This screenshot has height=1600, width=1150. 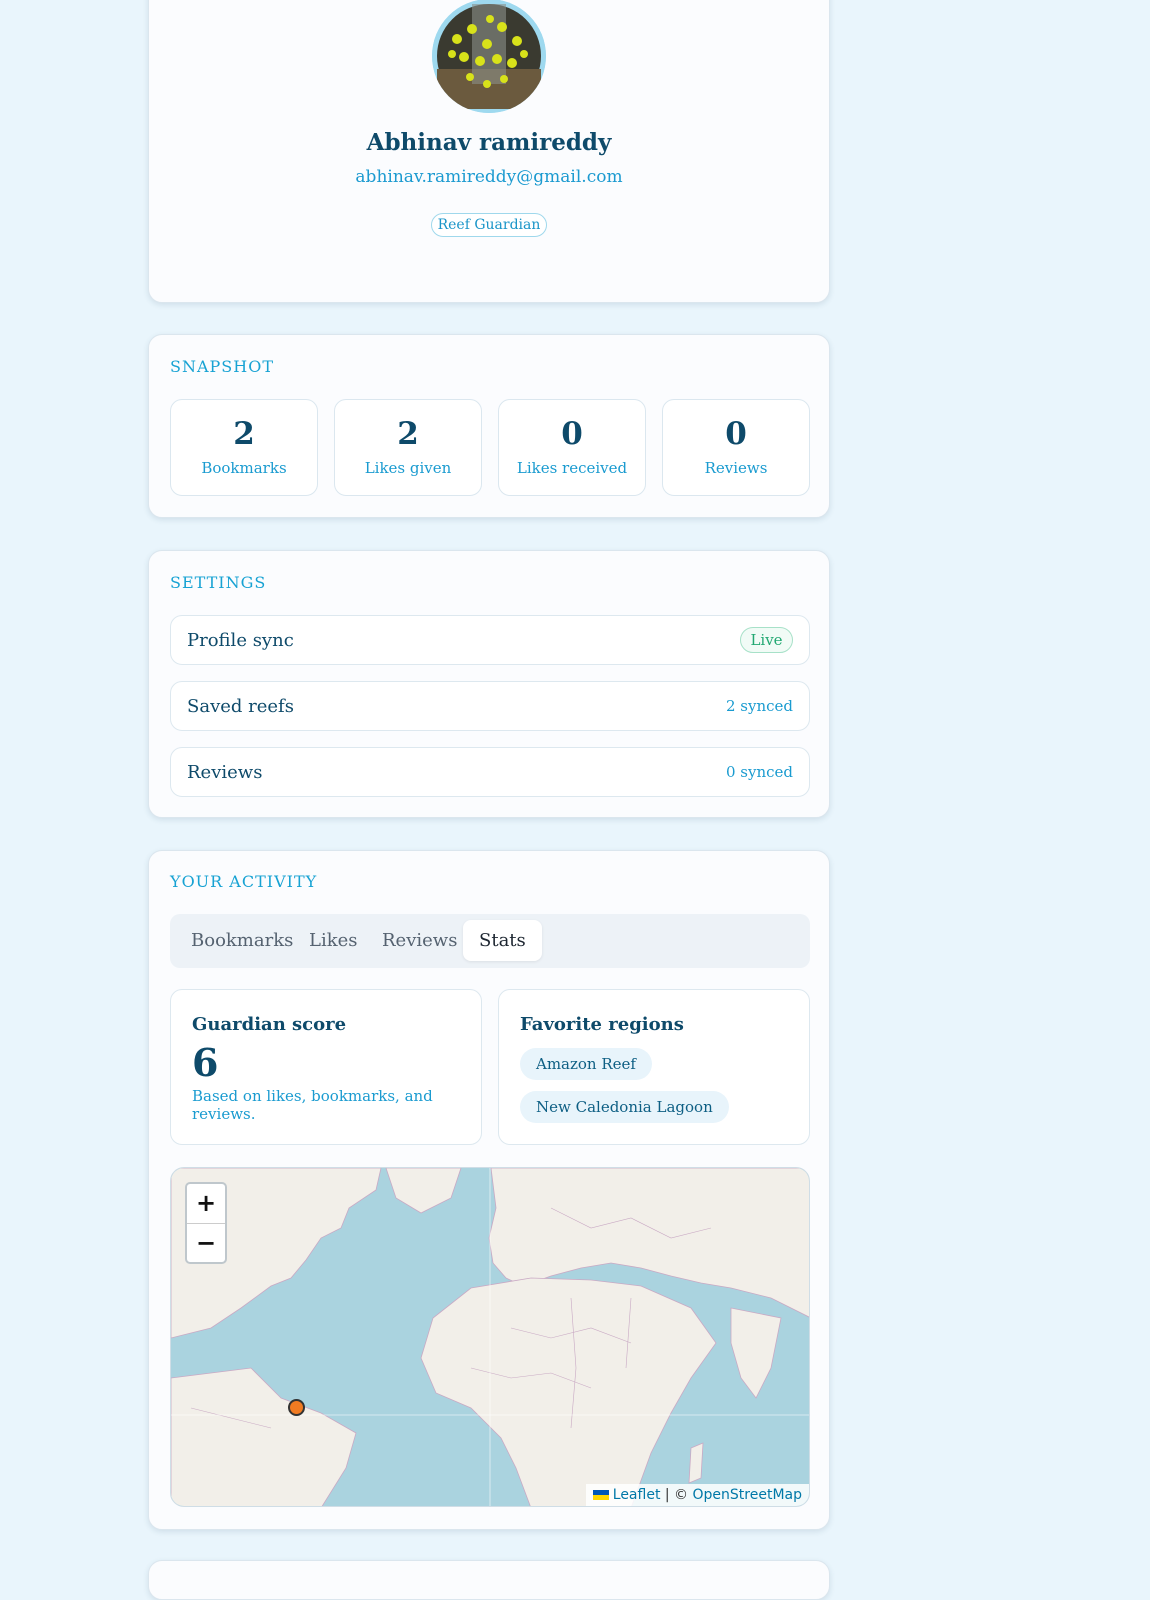 What do you see at coordinates (600, 1495) in the screenshot?
I see `ukraine-flag-icon` at bounding box center [600, 1495].